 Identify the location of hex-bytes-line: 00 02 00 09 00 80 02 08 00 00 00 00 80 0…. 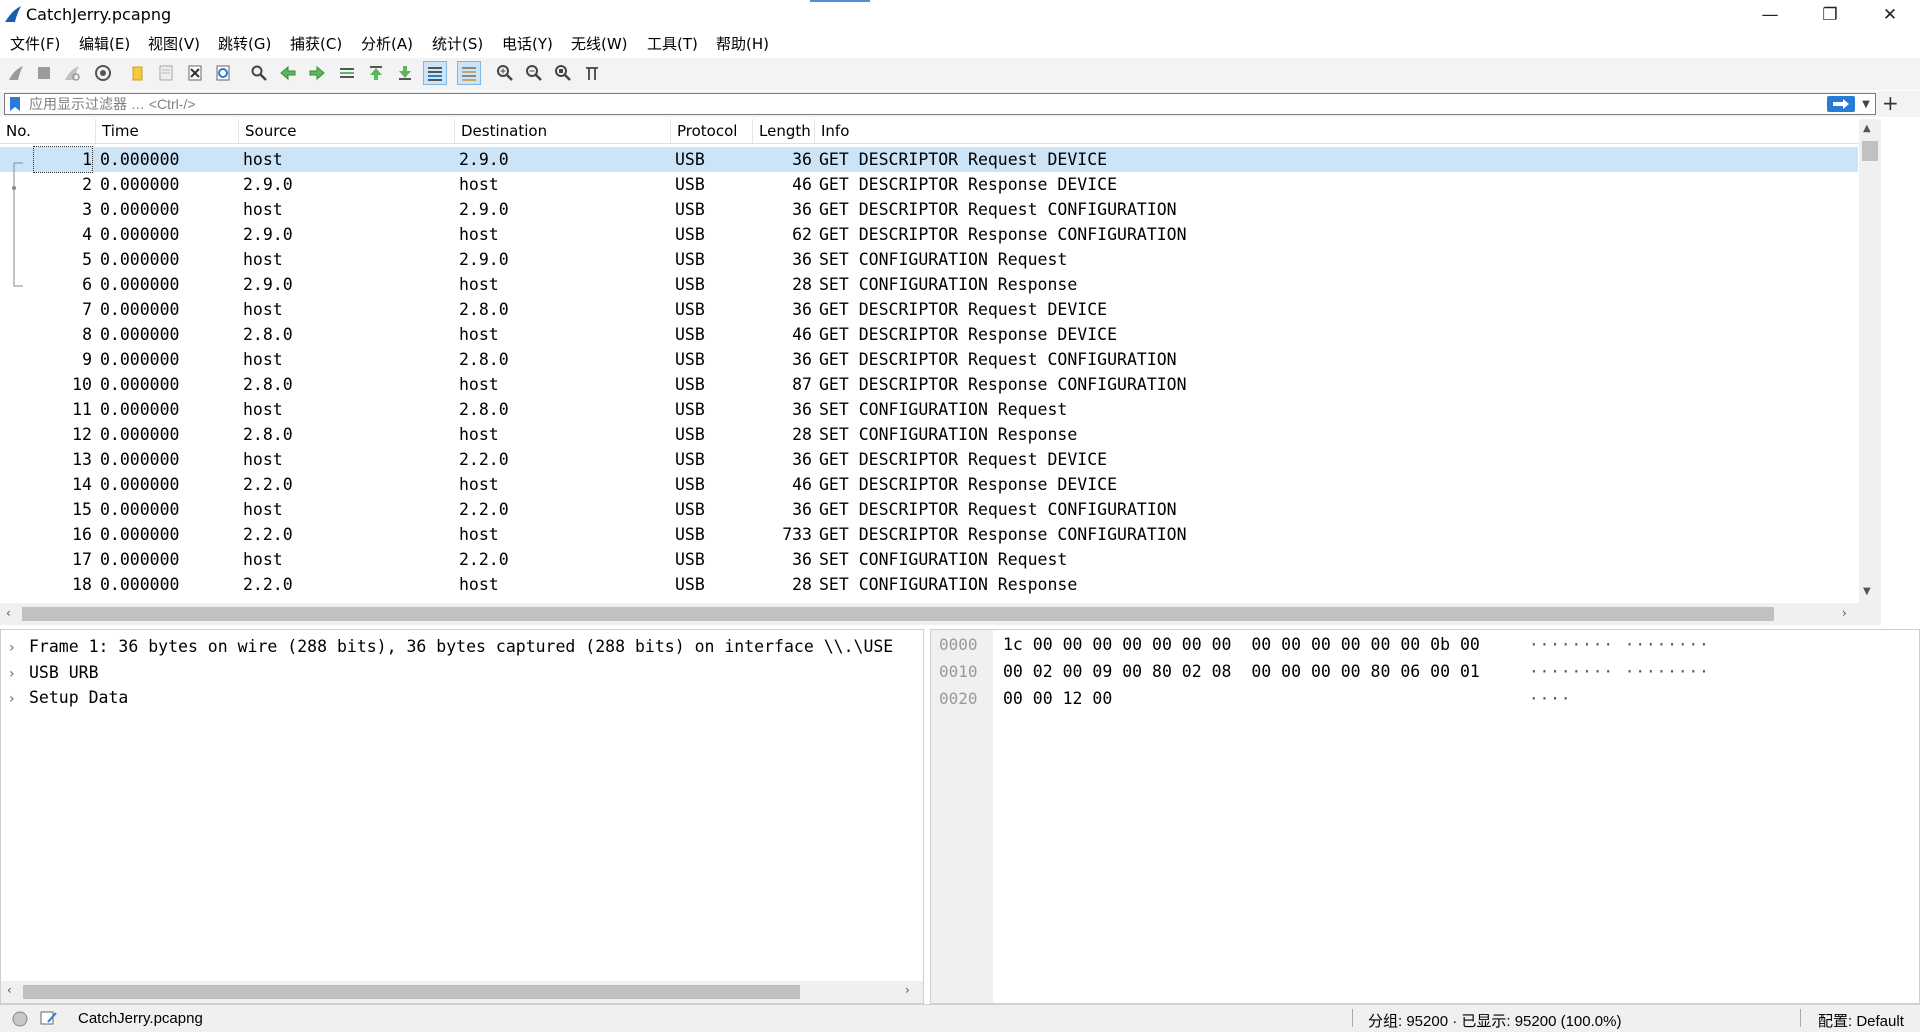
(1241, 671).